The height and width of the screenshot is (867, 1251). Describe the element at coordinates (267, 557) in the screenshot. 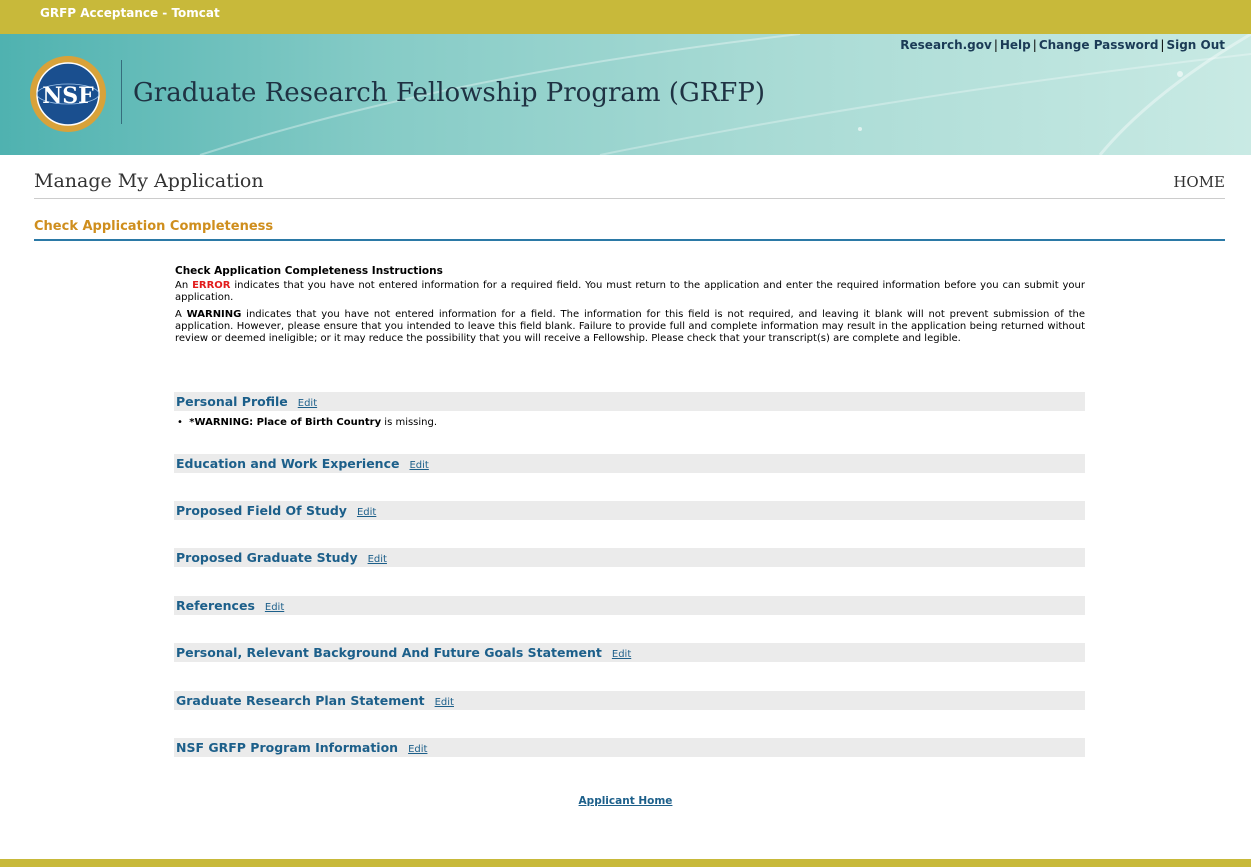

I see `section-title: Proposed Graduate Study` at that location.